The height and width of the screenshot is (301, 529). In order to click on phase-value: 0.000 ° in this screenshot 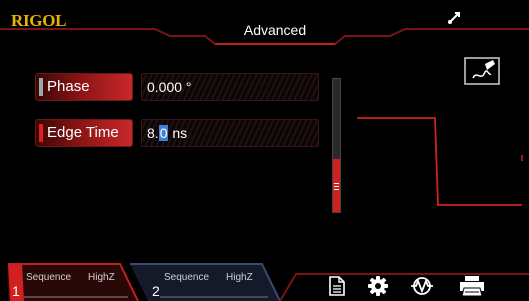, I will do `click(169, 87)`.